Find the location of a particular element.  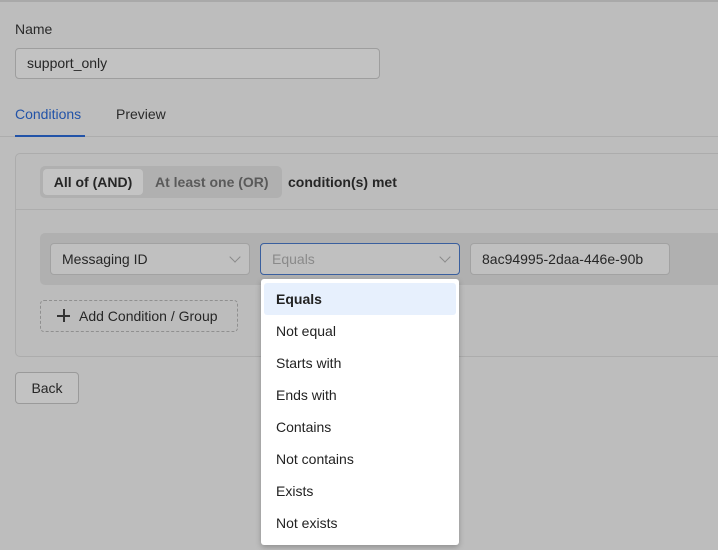

field-select-value: Messaging ID is located at coordinates (105, 259).